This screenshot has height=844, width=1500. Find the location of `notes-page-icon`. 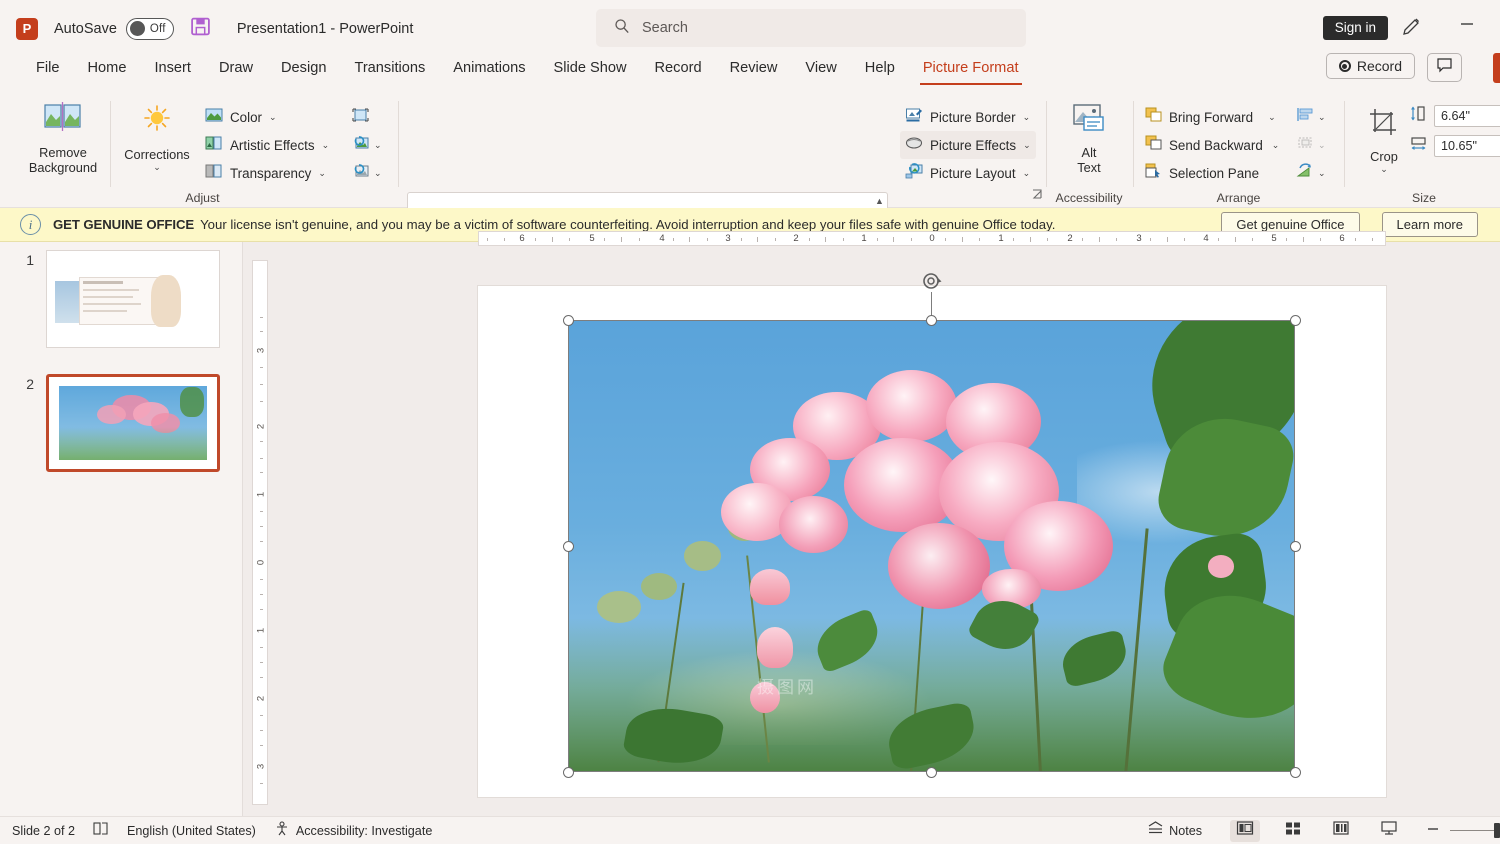

notes-page-icon is located at coordinates (101, 831).